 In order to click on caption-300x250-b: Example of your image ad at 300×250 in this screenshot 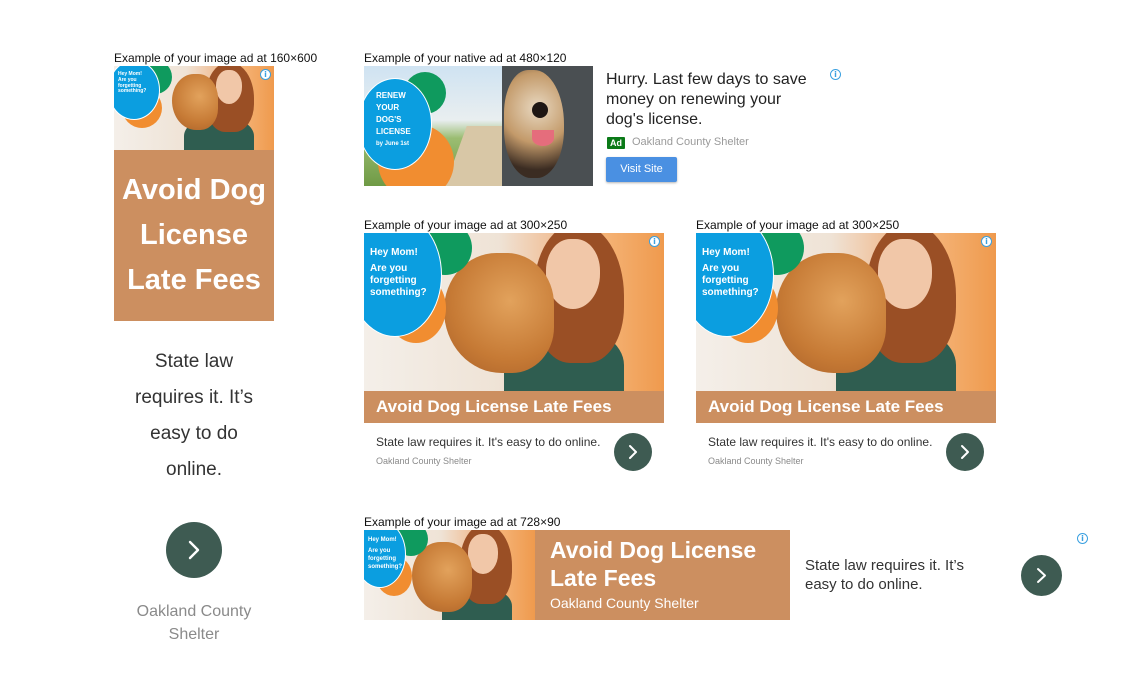, I will do `click(798, 225)`.